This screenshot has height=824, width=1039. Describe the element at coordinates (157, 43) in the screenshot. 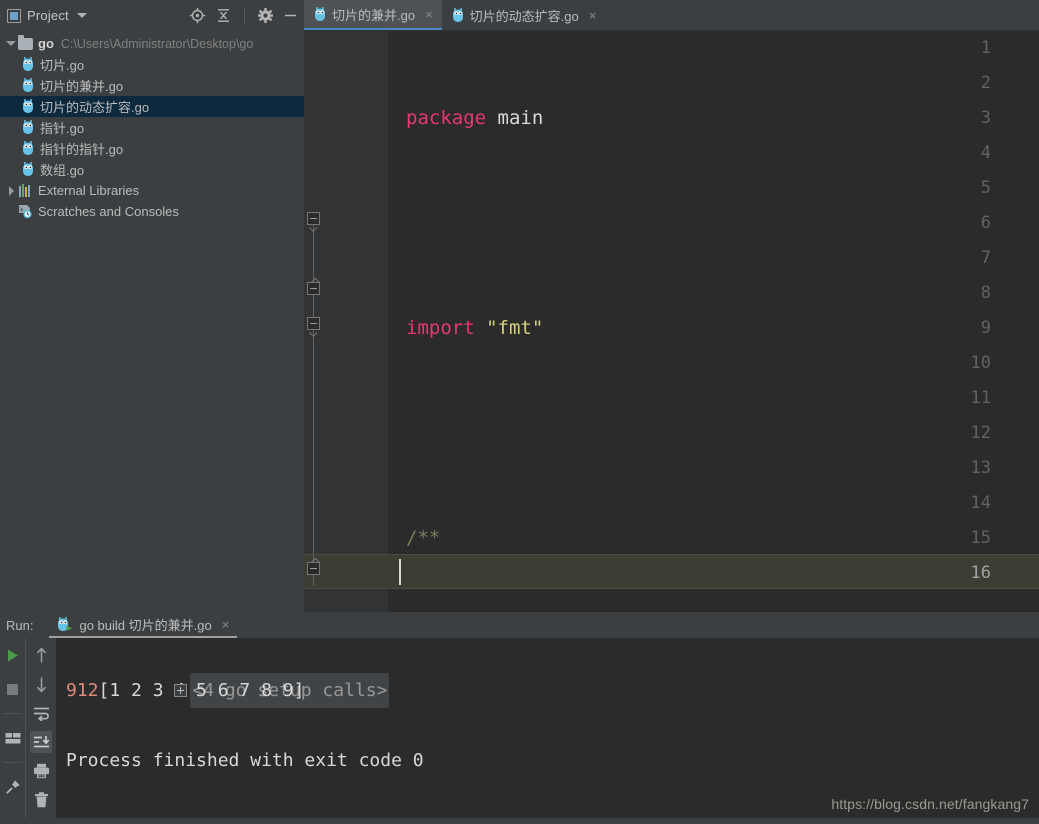

I see `tree-item-path: C:\Users\Administrator\Desktop\go` at that location.